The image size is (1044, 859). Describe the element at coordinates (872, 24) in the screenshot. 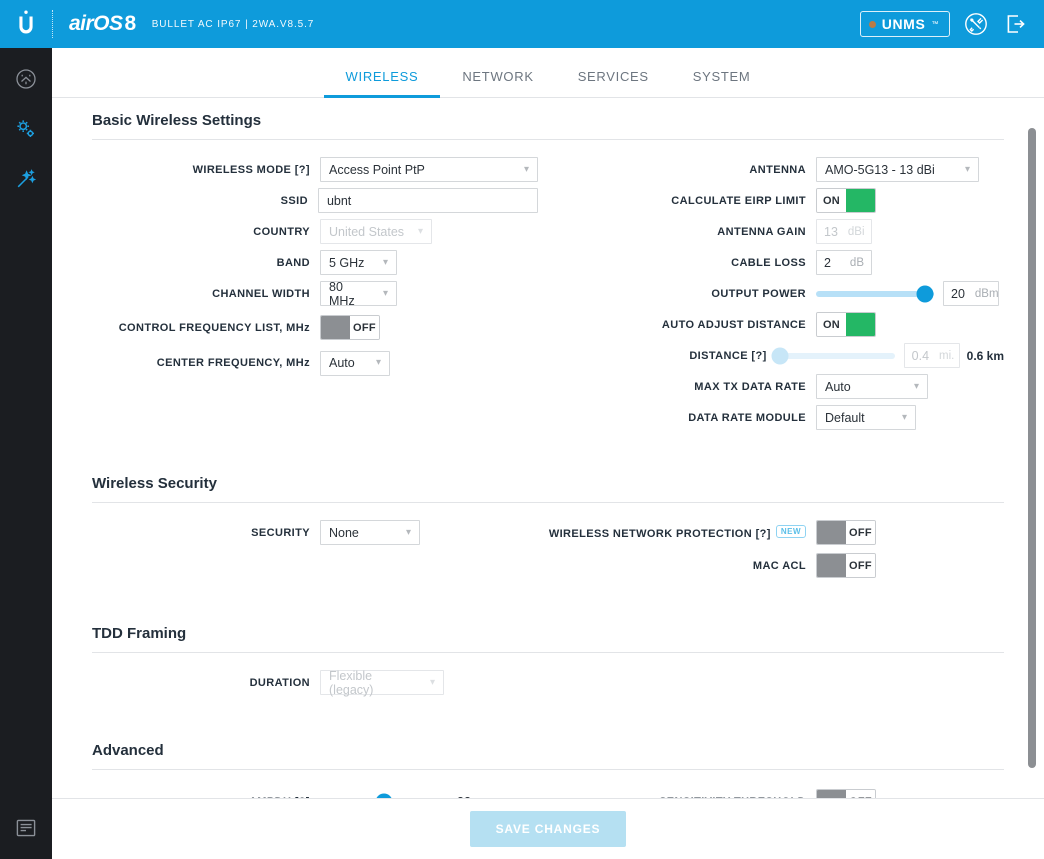

I see `unms-status-dot` at that location.